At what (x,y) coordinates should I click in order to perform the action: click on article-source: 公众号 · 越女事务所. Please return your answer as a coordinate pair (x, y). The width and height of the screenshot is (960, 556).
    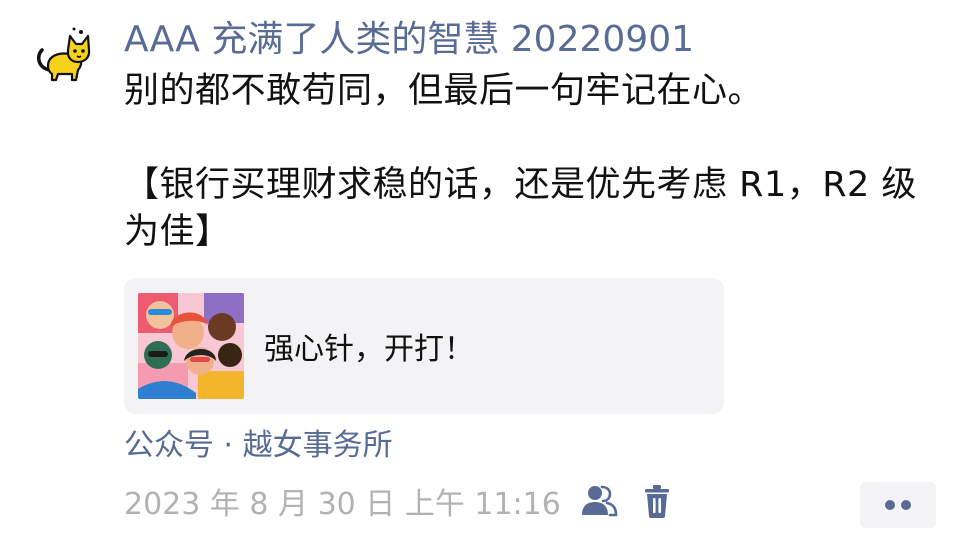
    Looking at the image, I should click on (529, 446).